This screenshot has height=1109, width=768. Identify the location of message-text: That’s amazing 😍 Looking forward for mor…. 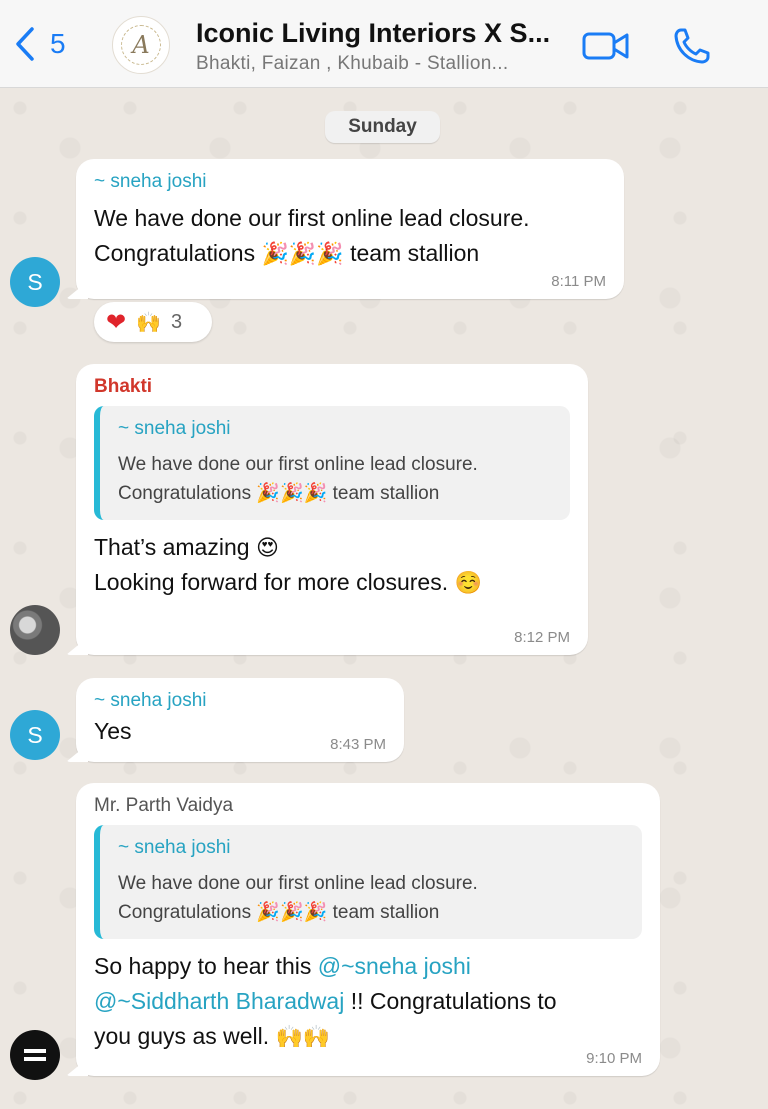
(288, 564).